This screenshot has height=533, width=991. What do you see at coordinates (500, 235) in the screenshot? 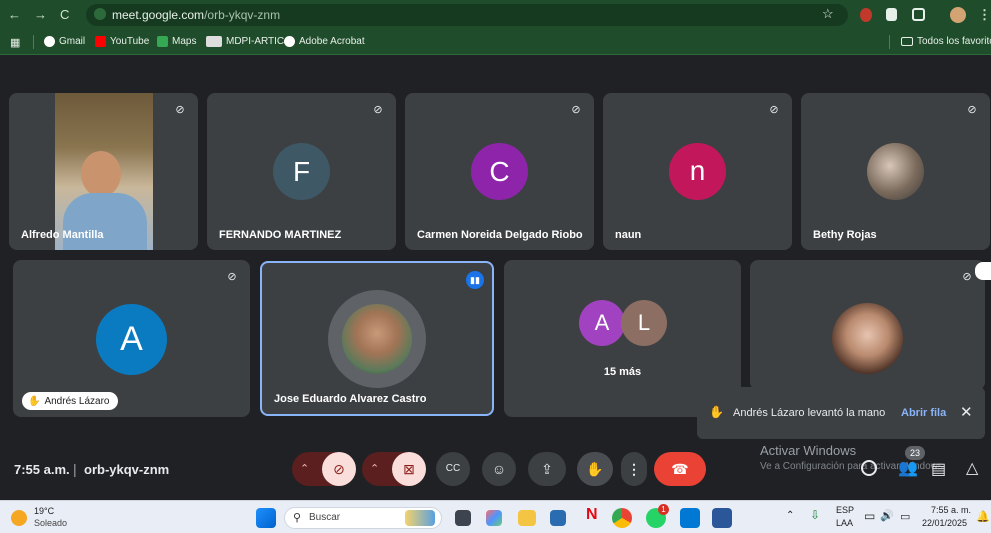
I see `participant-name: Carmen Noreida Delgado Riobo` at bounding box center [500, 235].